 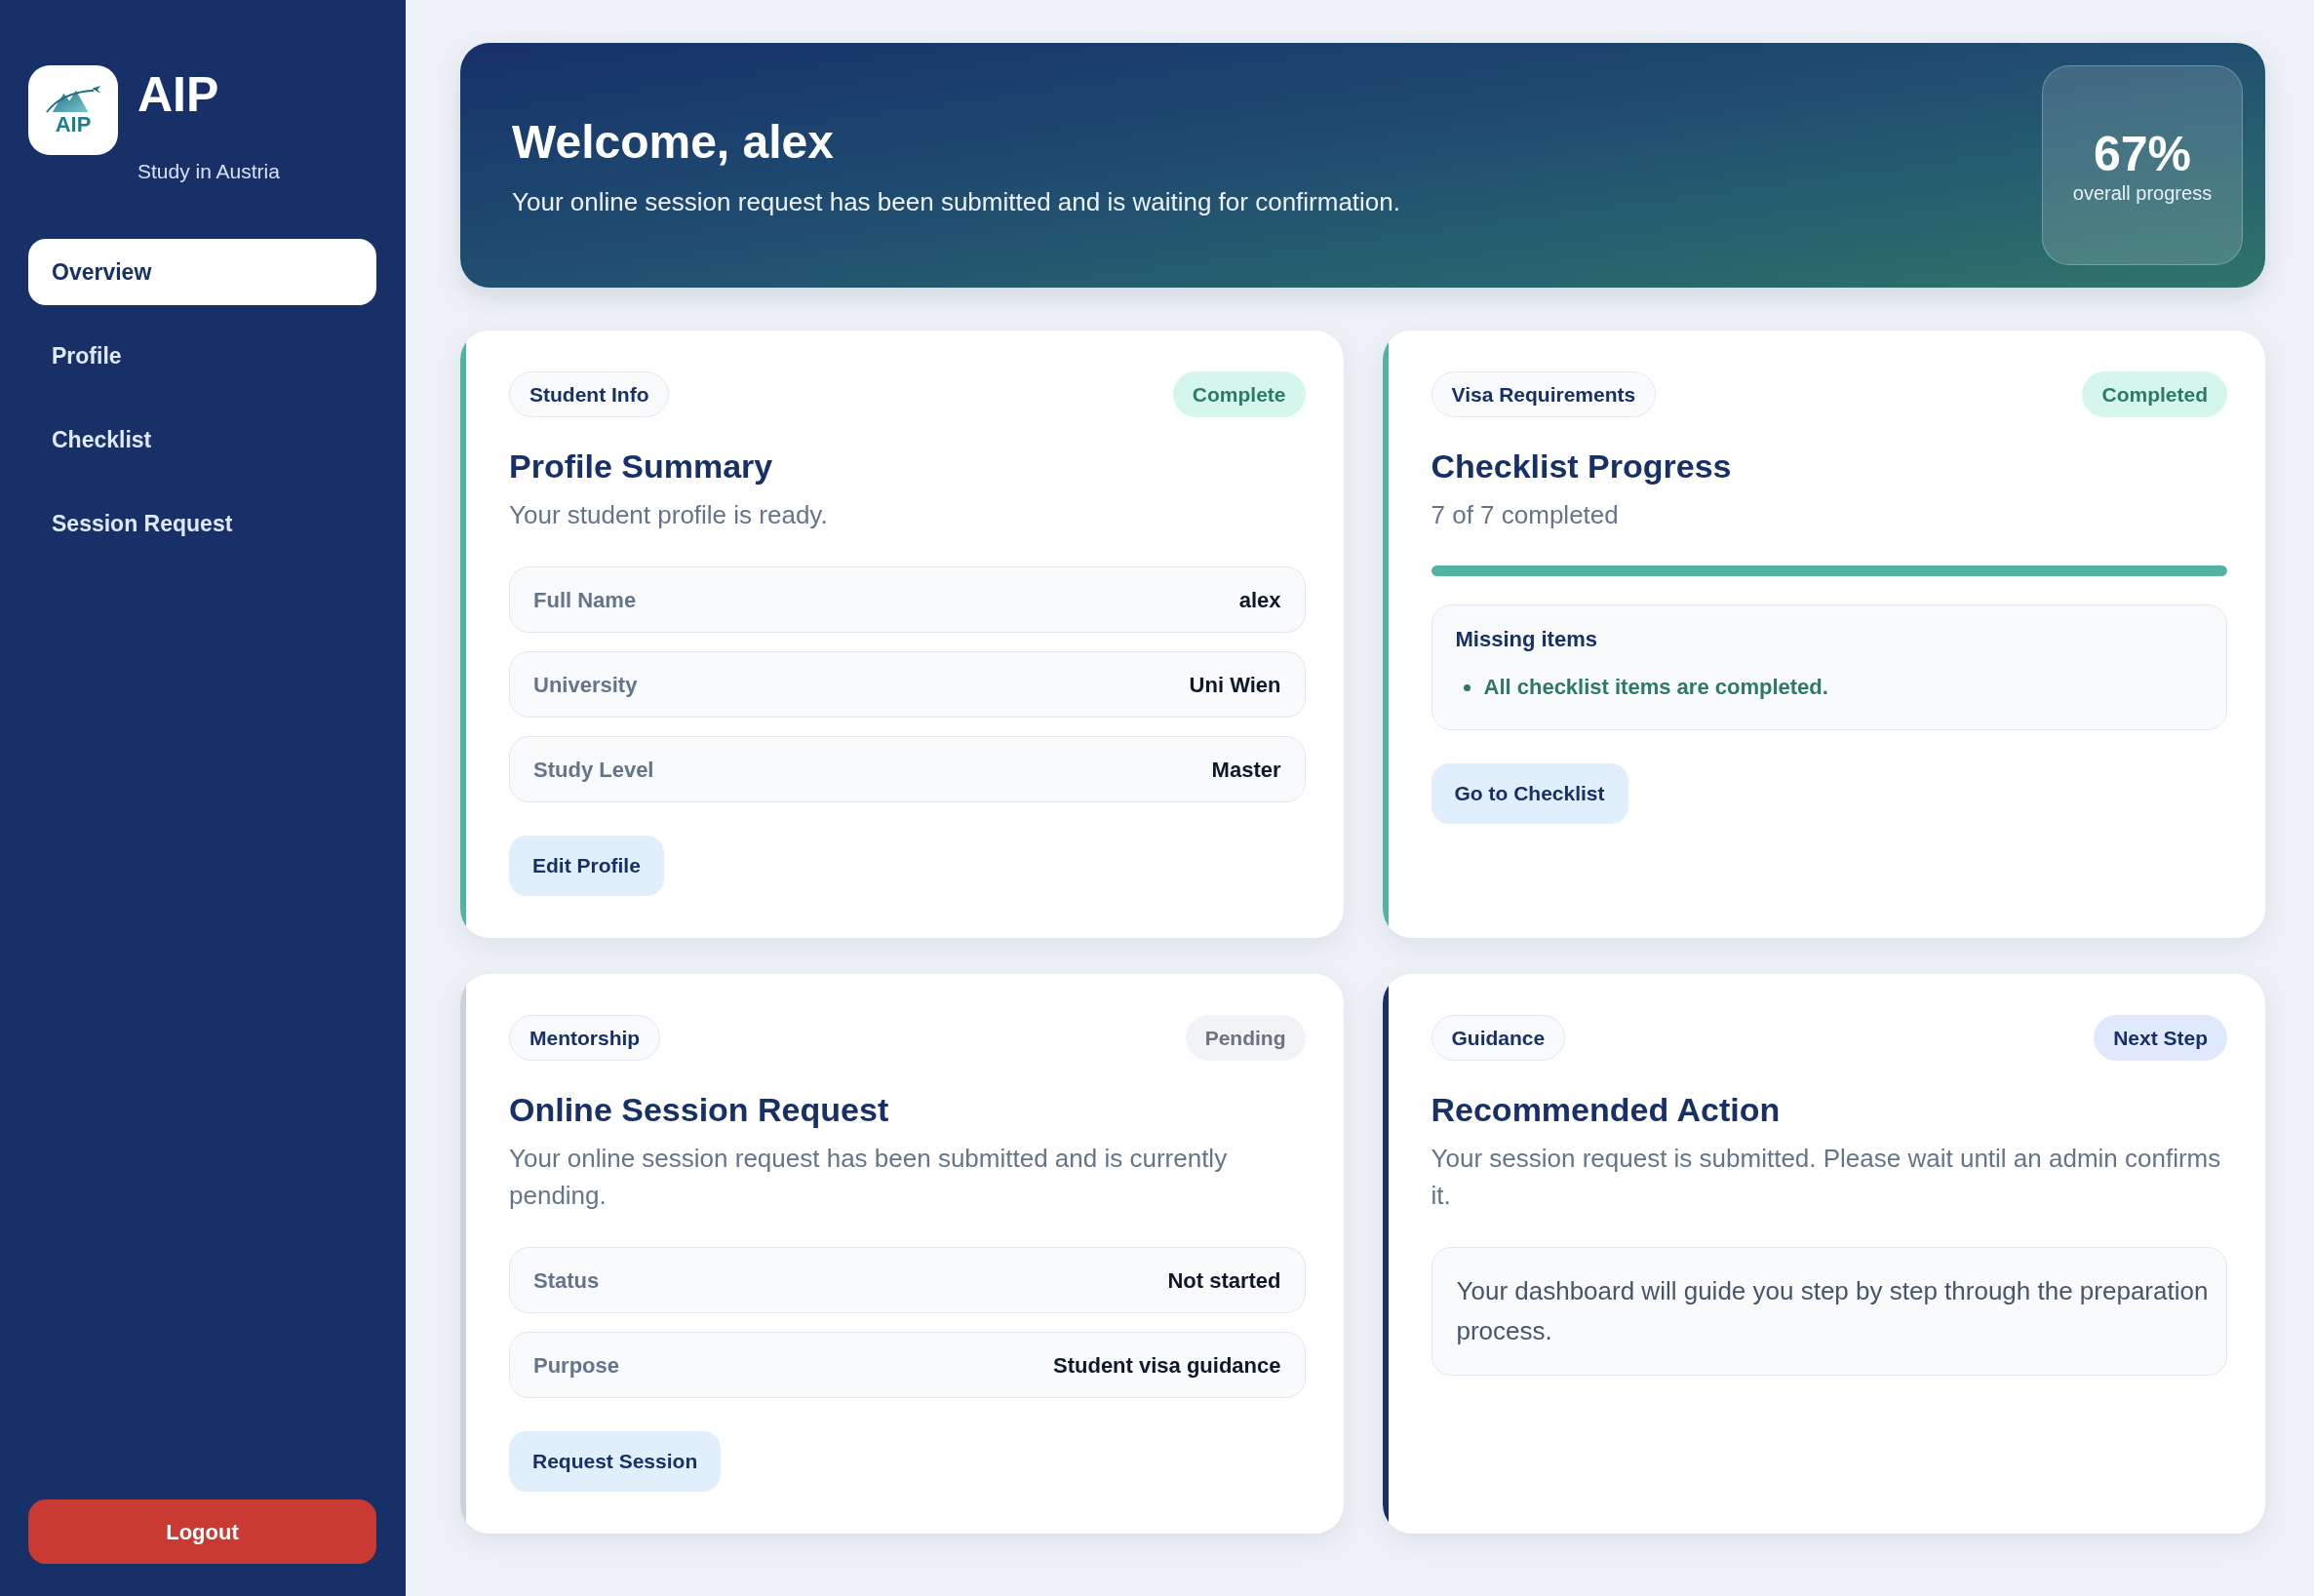 I want to click on status-badge: Completed, so click(x=2154, y=394).